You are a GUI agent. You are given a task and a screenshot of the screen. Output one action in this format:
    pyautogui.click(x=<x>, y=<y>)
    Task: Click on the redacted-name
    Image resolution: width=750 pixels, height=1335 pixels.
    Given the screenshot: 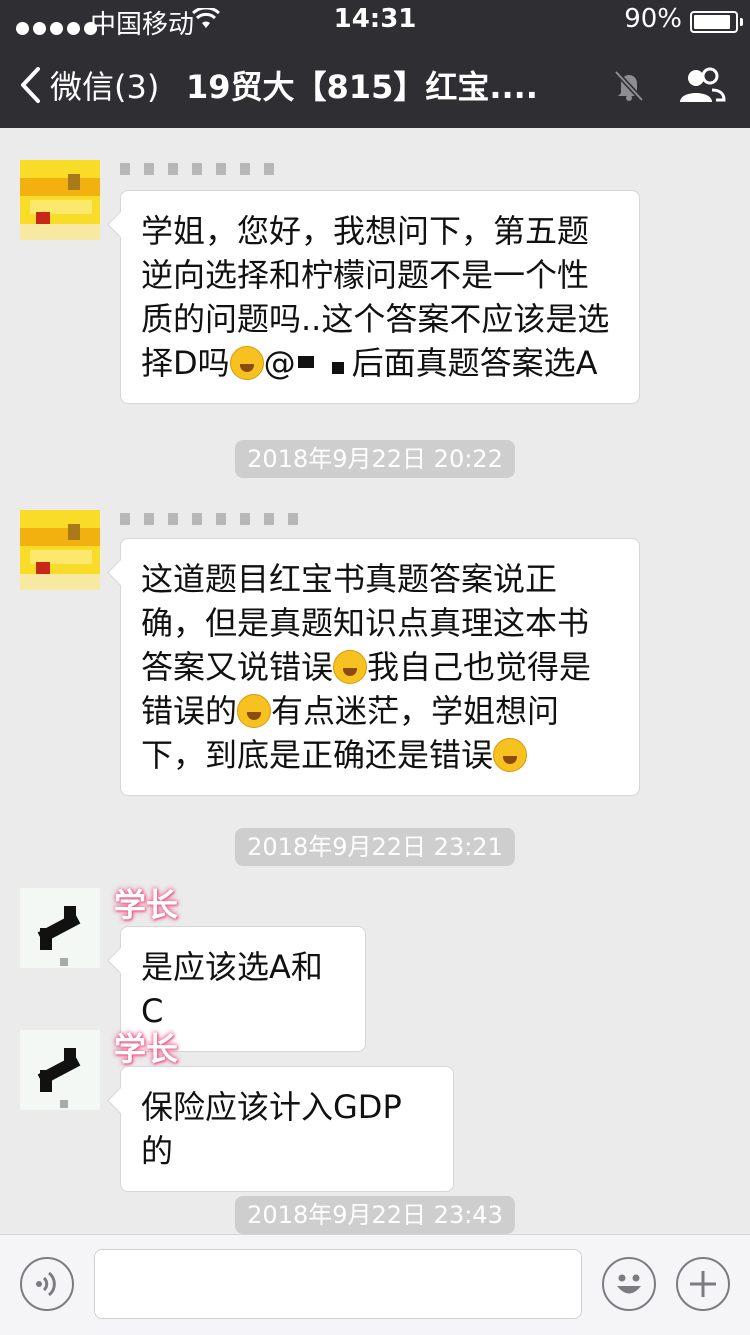 What is the action you would take?
    pyautogui.click(x=324, y=365)
    